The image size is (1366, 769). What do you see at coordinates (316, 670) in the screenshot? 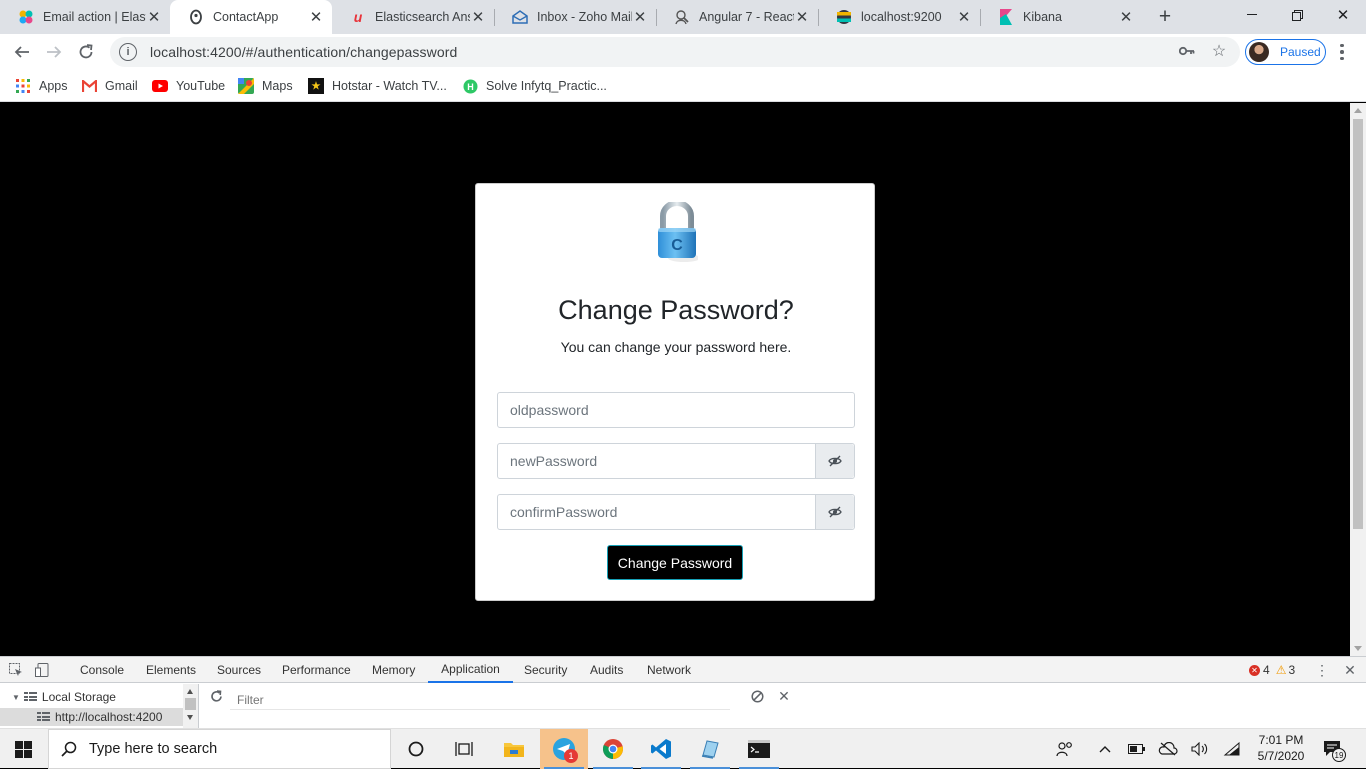
I see `devtools-tab-performance: Performance` at bounding box center [316, 670].